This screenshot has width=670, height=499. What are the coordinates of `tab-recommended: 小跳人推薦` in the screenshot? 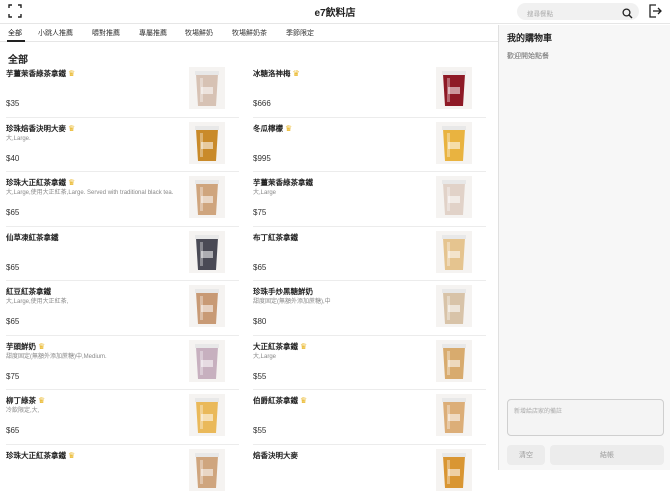 It's located at (55, 33).